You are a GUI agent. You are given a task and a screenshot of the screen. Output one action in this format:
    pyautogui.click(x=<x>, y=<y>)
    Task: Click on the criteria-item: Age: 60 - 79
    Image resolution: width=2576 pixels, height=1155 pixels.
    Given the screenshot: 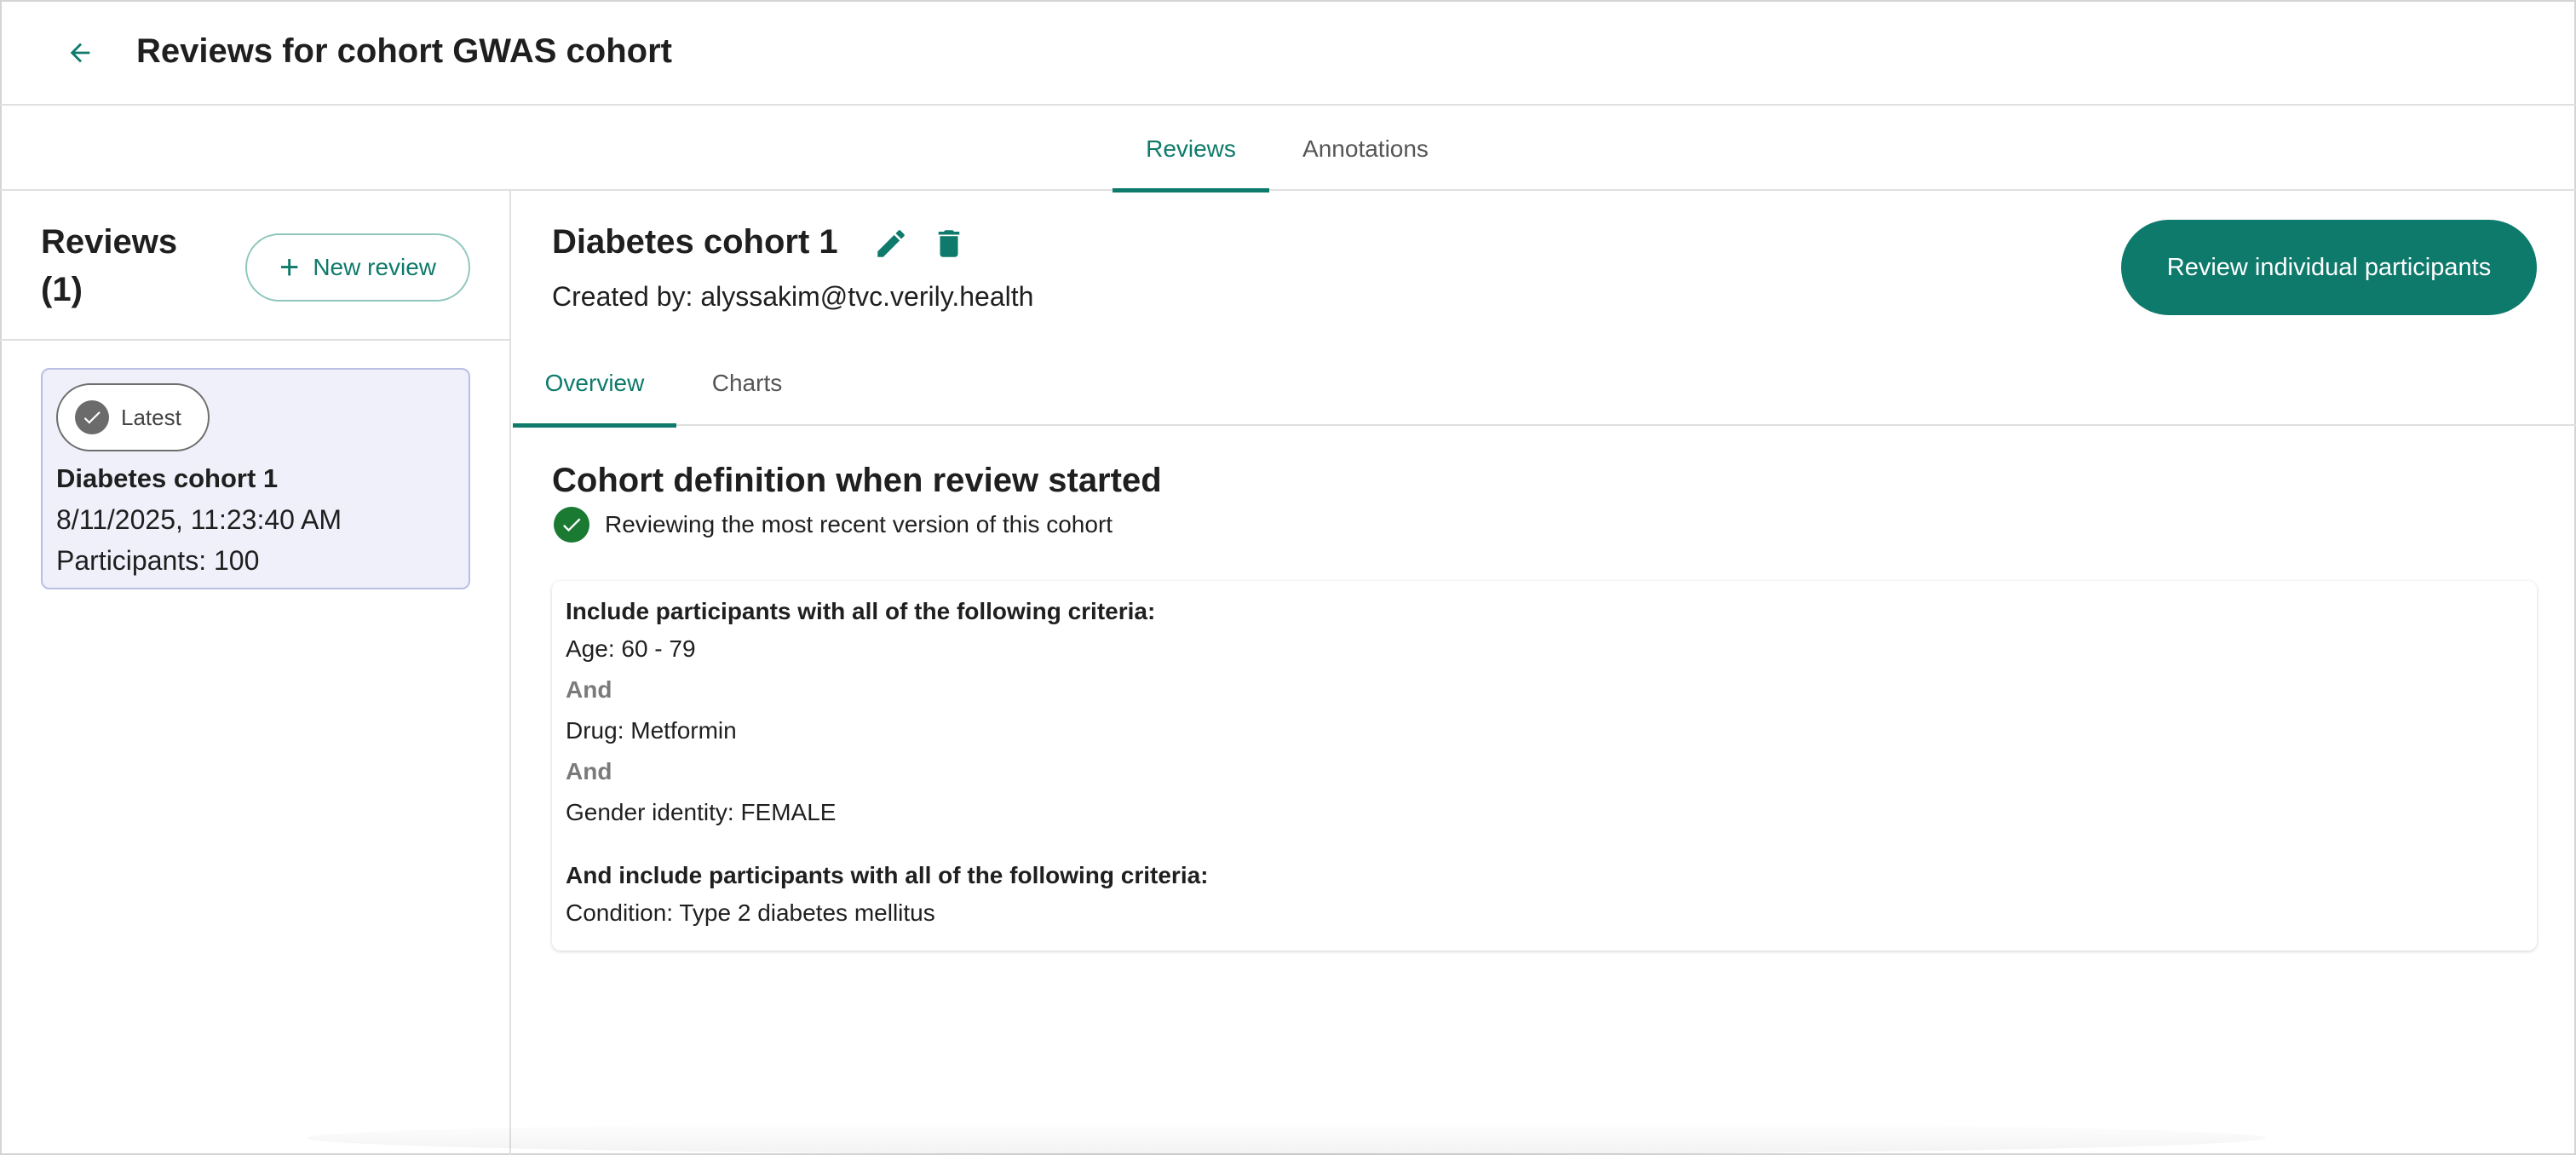 What is the action you would take?
    pyautogui.click(x=631, y=648)
    